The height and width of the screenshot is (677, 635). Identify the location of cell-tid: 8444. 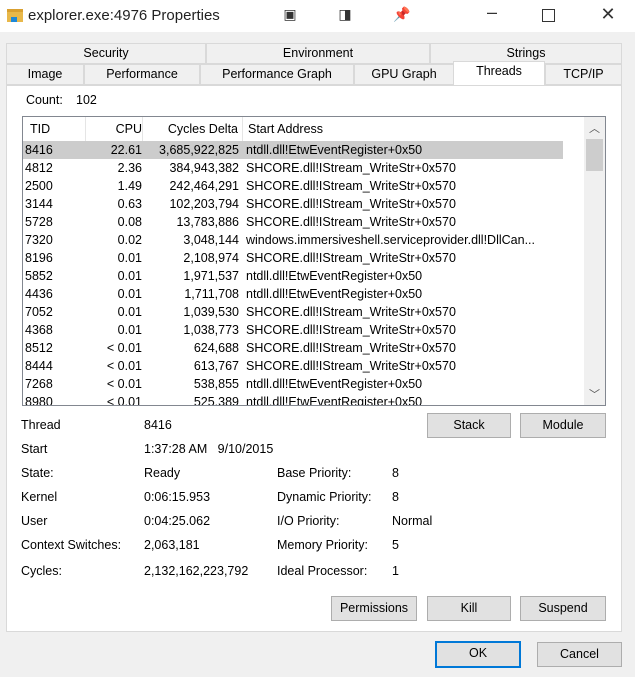
(39, 366).